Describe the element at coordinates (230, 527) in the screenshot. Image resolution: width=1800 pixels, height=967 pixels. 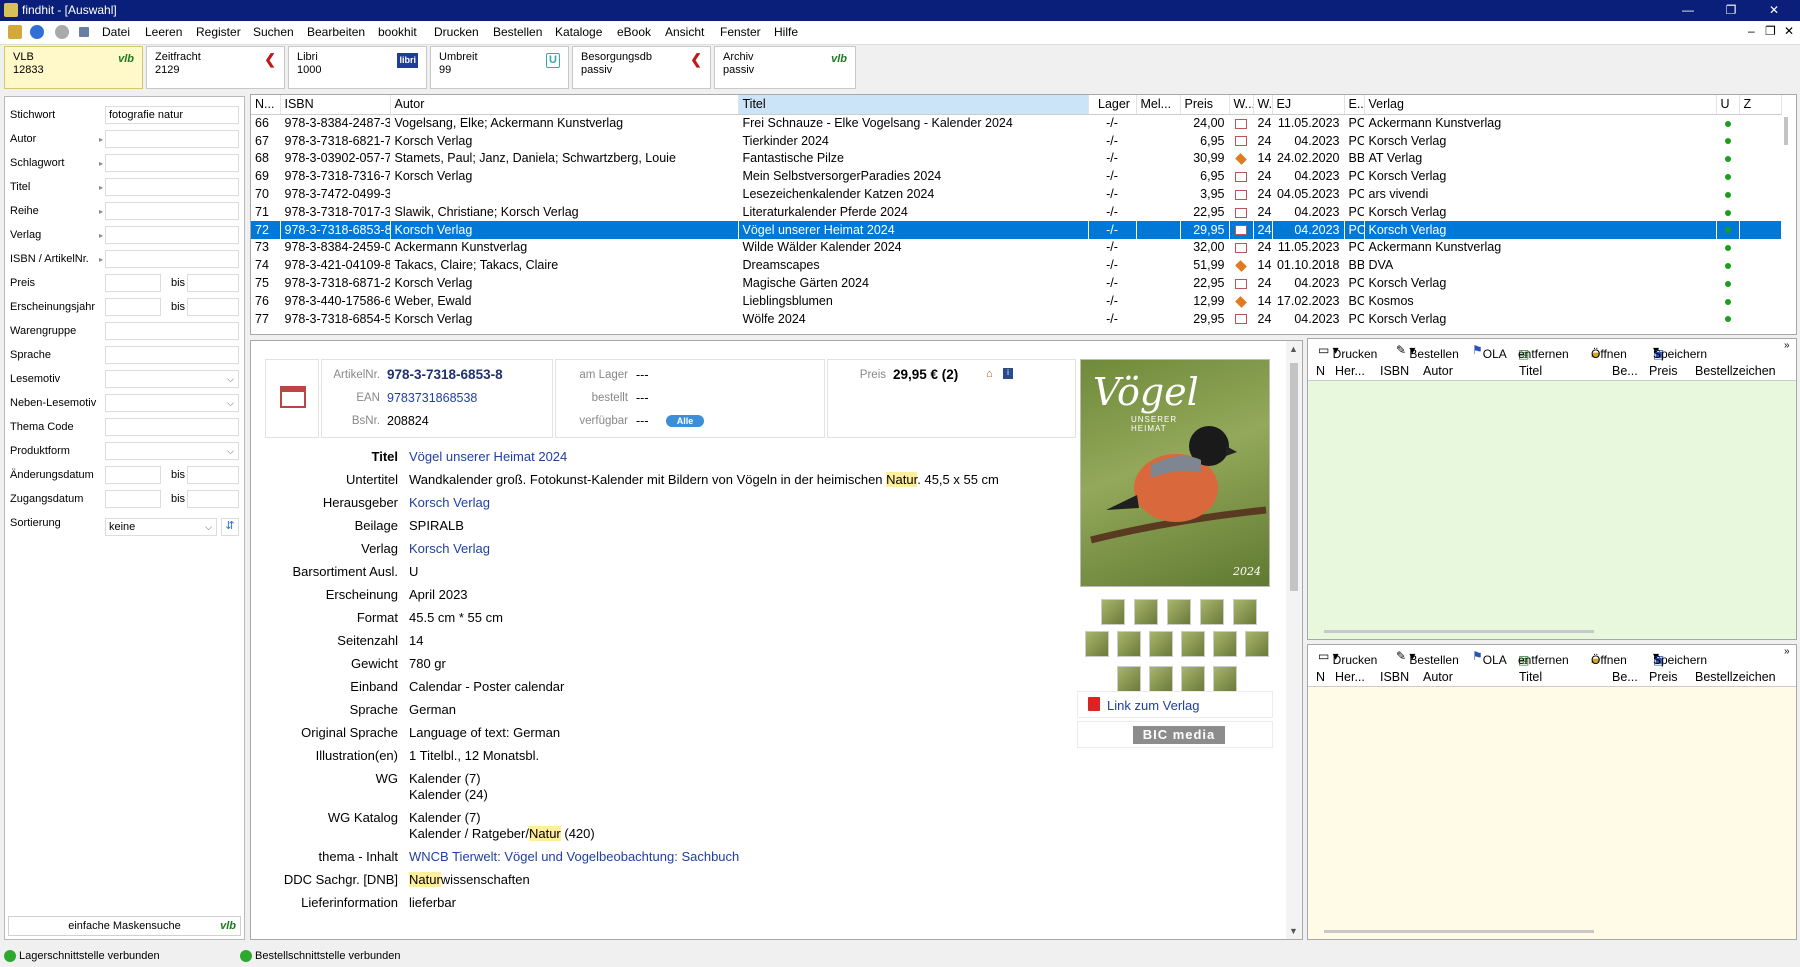
I see `sort-direction-icon: ⇵` at that location.